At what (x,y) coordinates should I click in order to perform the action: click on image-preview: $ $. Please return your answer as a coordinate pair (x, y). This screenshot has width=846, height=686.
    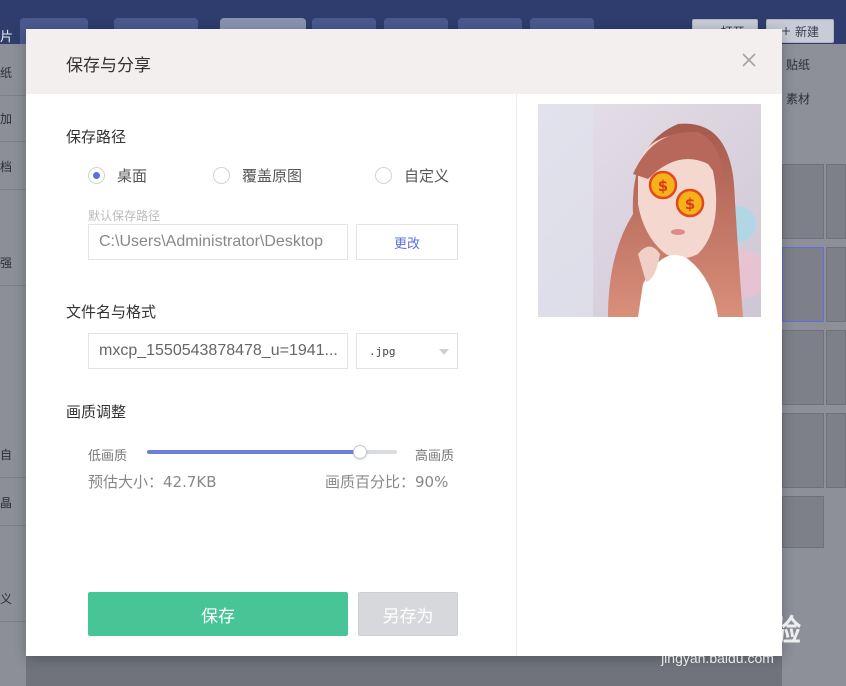
    Looking at the image, I should click on (649, 210).